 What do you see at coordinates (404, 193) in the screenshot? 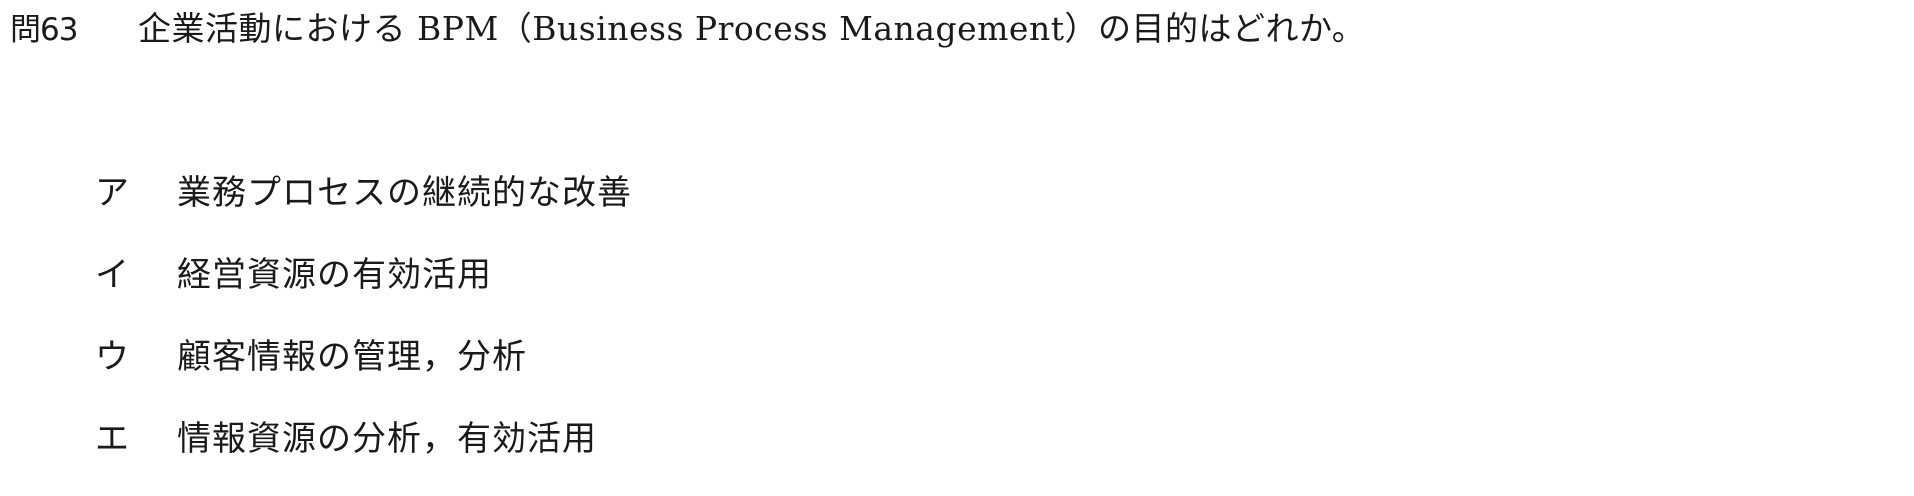
I see `choice-text: 業務プロセスの継続的な改善` at bounding box center [404, 193].